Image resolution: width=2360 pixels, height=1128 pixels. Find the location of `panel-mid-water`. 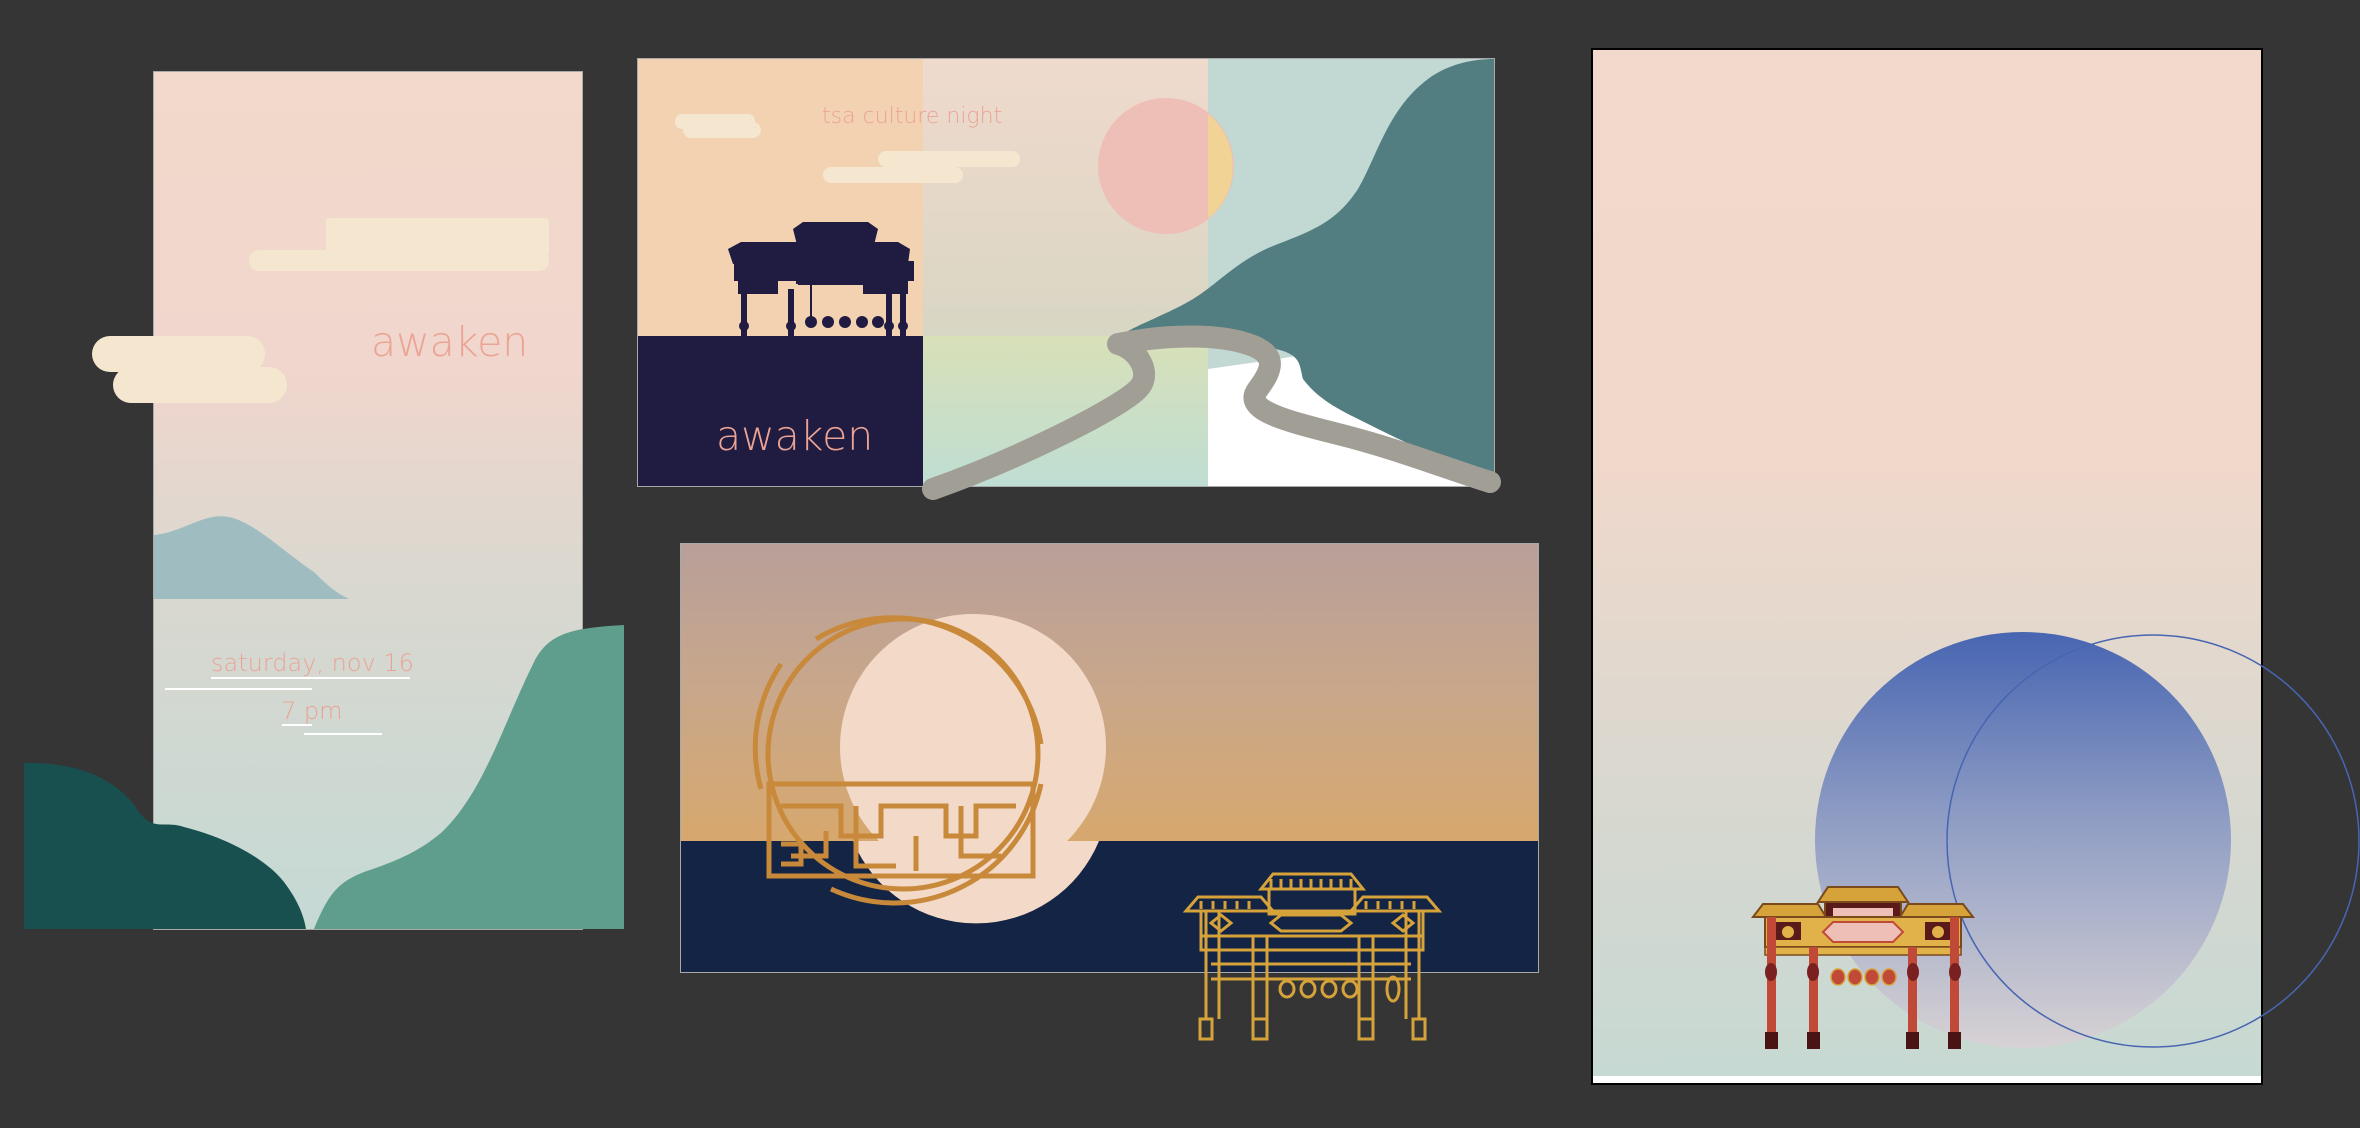

panel-mid-water is located at coordinates (1065, 411).